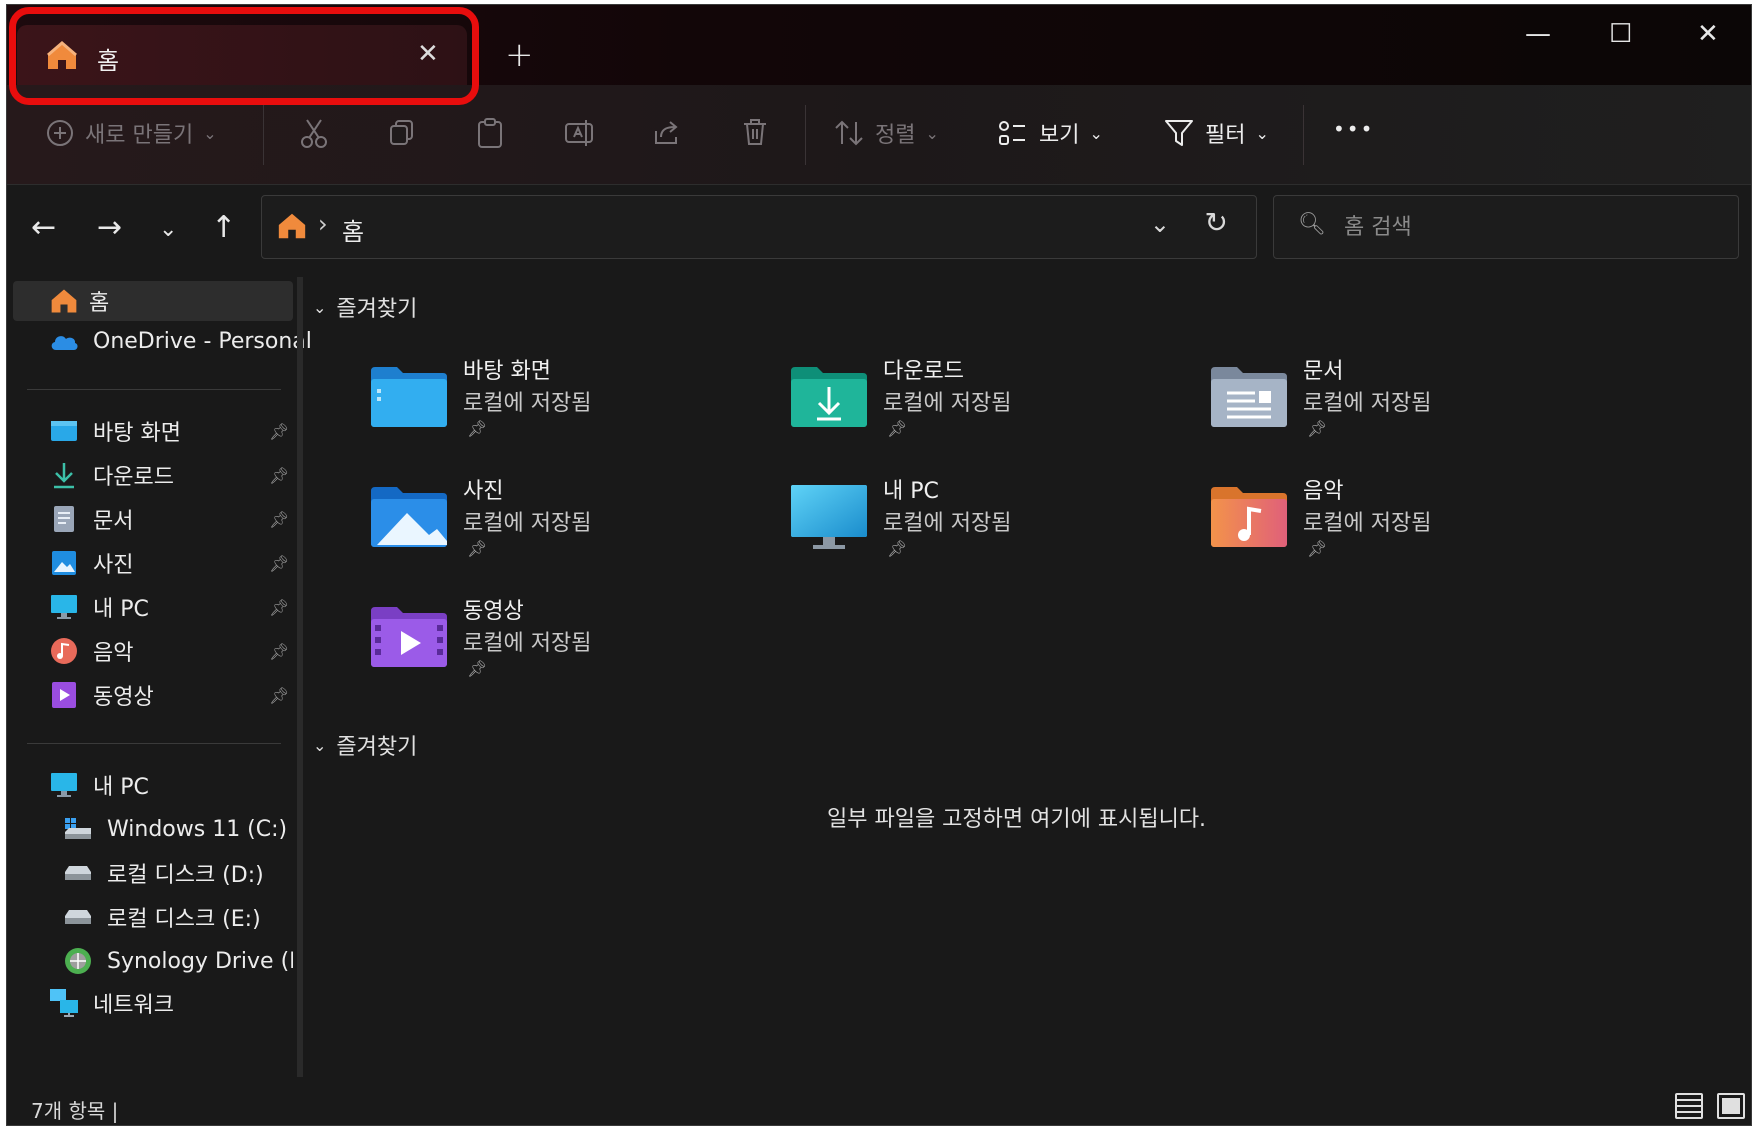  What do you see at coordinates (150, 695) in the screenshot?
I see `sidebar-item-videos: 동영상 📌︎` at bounding box center [150, 695].